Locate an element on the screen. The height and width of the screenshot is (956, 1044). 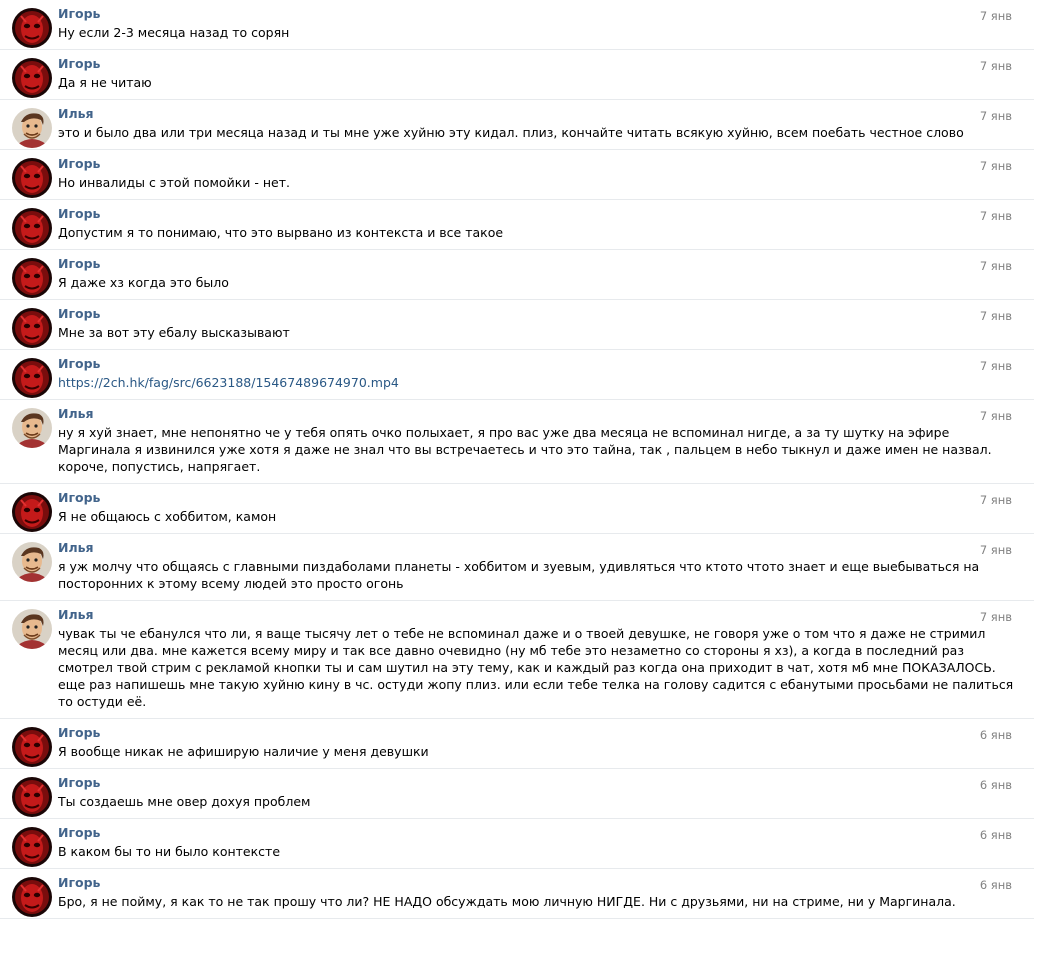
message-text: В каком бы то ни было контексте is located at coordinates (169, 851).